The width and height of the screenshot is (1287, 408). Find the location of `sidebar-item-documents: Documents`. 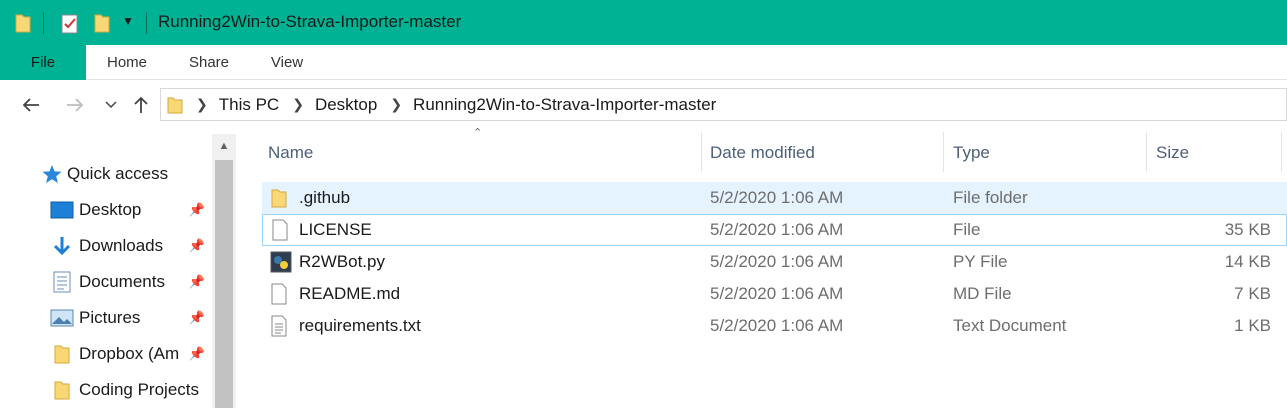

sidebar-item-documents: Documents is located at coordinates (106, 282).